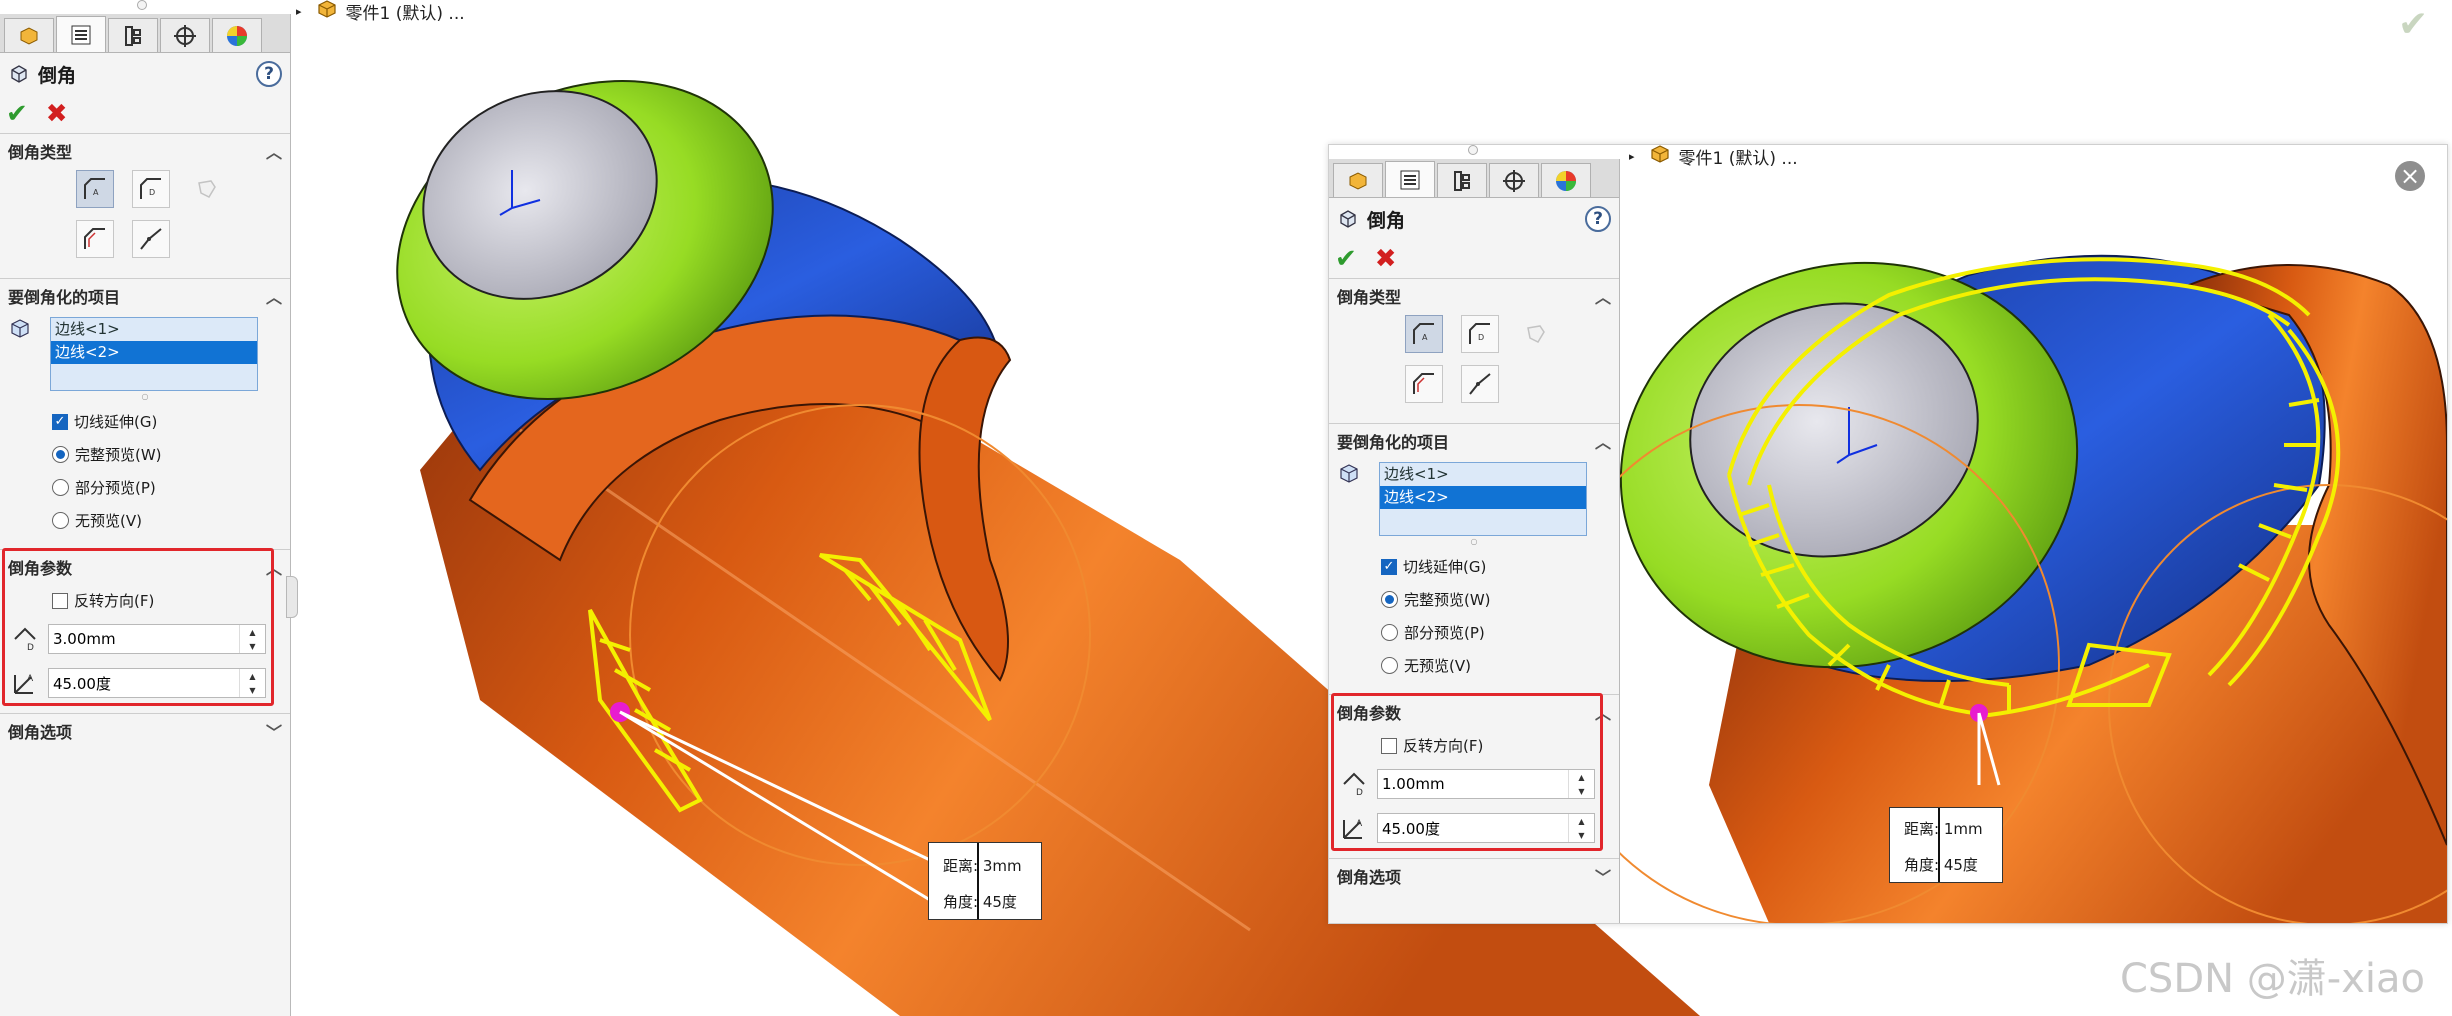  I want to click on distance-distance-icon: D, so click(150, 188).